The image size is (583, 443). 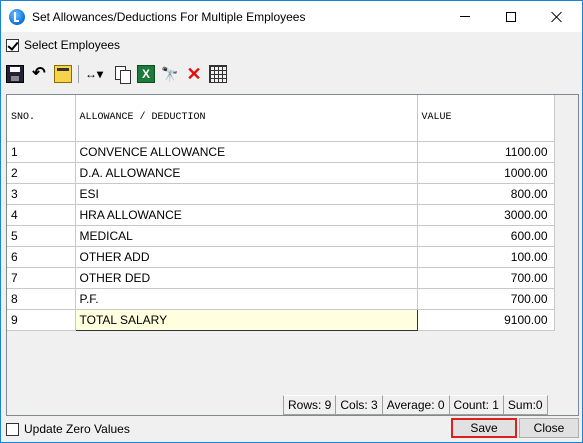 I want to click on table-row: 8 P.F. 700.00, so click(x=281, y=299).